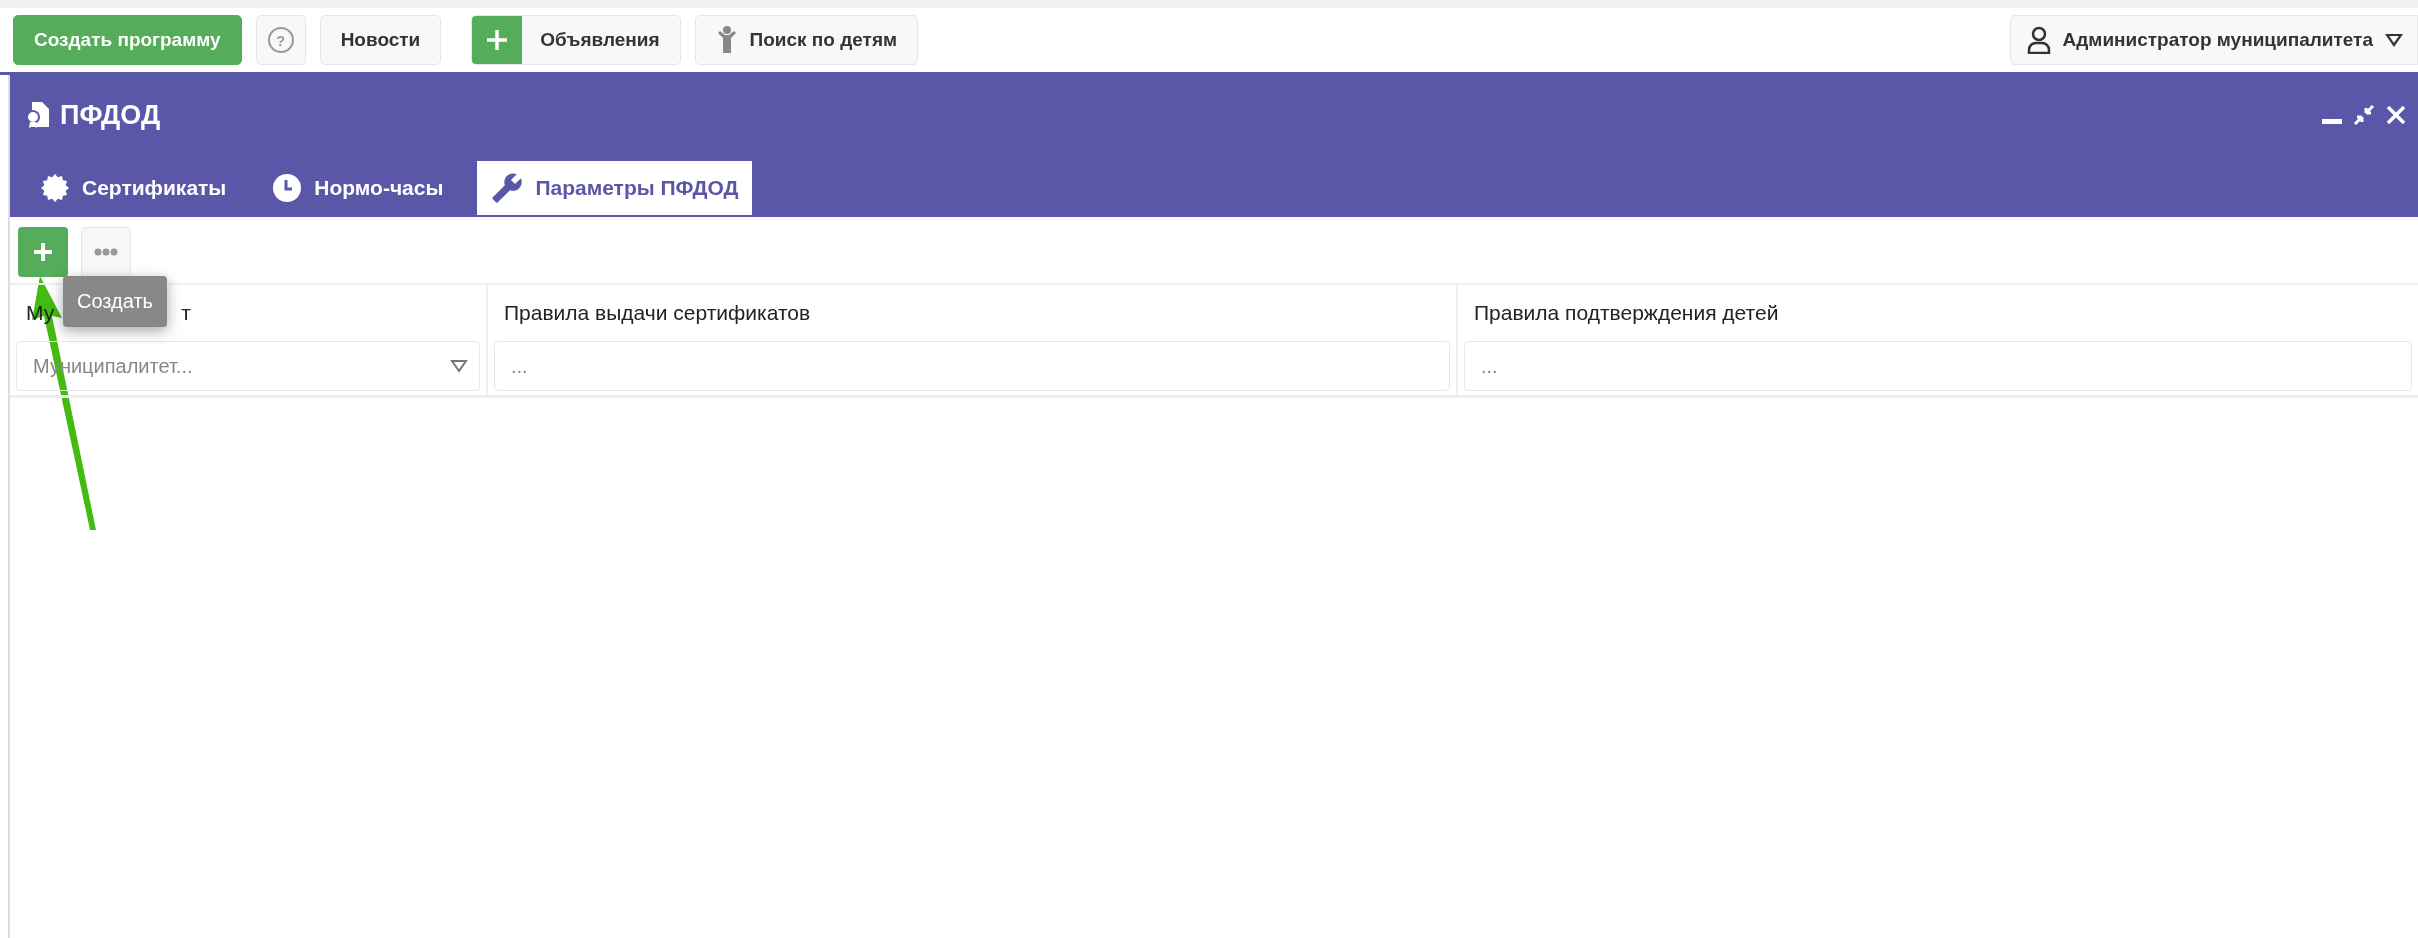 This screenshot has height=938, width=2418. What do you see at coordinates (380, 40) in the screenshot?
I see `news-button: Новости` at bounding box center [380, 40].